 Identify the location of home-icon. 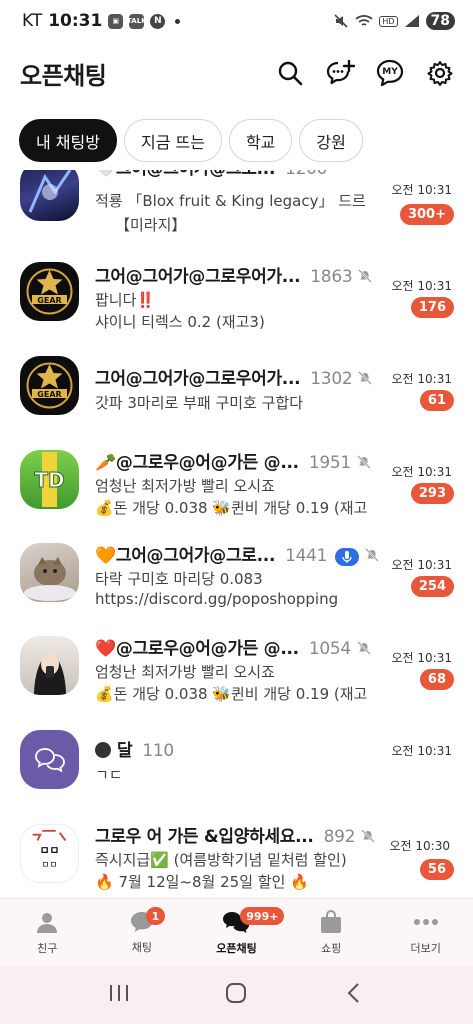
(236, 993).